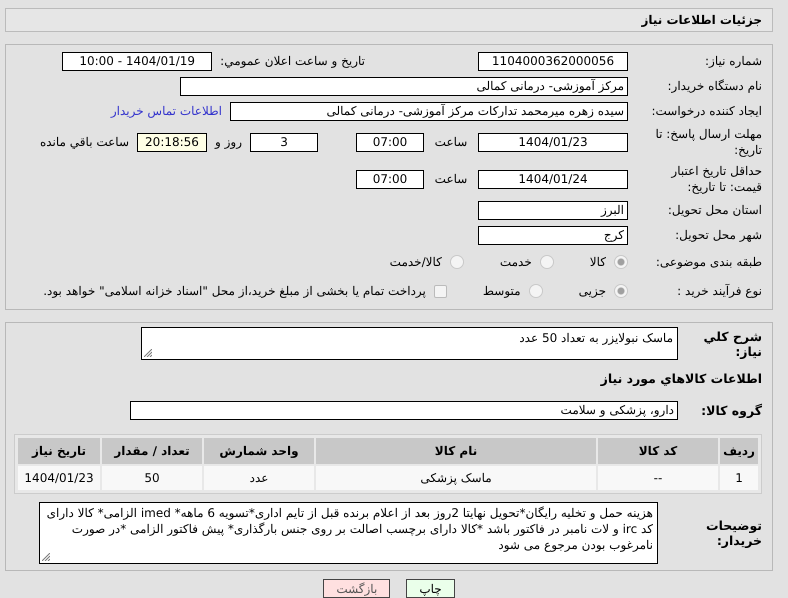 This screenshot has width=788, height=598. I want to click on radio-label: متوسط, so click(501, 291).